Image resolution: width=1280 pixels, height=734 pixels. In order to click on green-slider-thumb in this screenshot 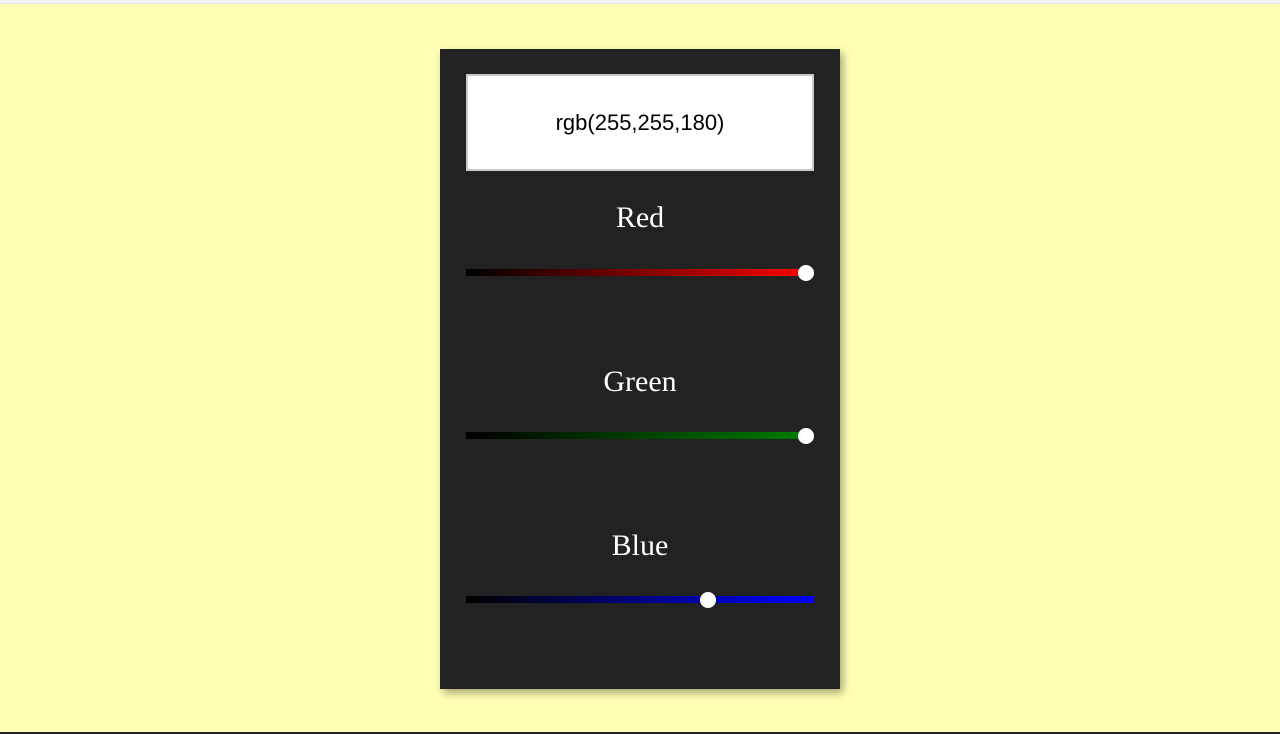, I will do `click(806, 435)`.